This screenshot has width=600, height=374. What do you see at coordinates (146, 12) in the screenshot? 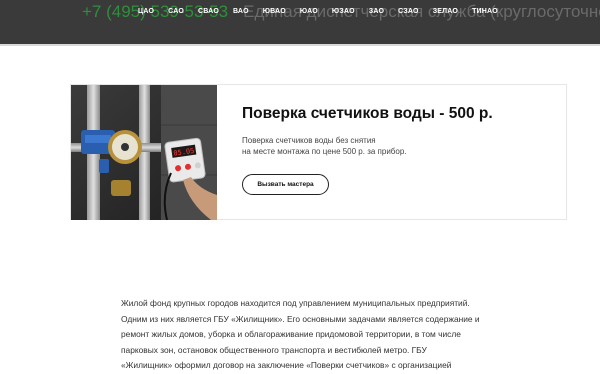
I see `district-link-cao: ЦАО` at bounding box center [146, 12].